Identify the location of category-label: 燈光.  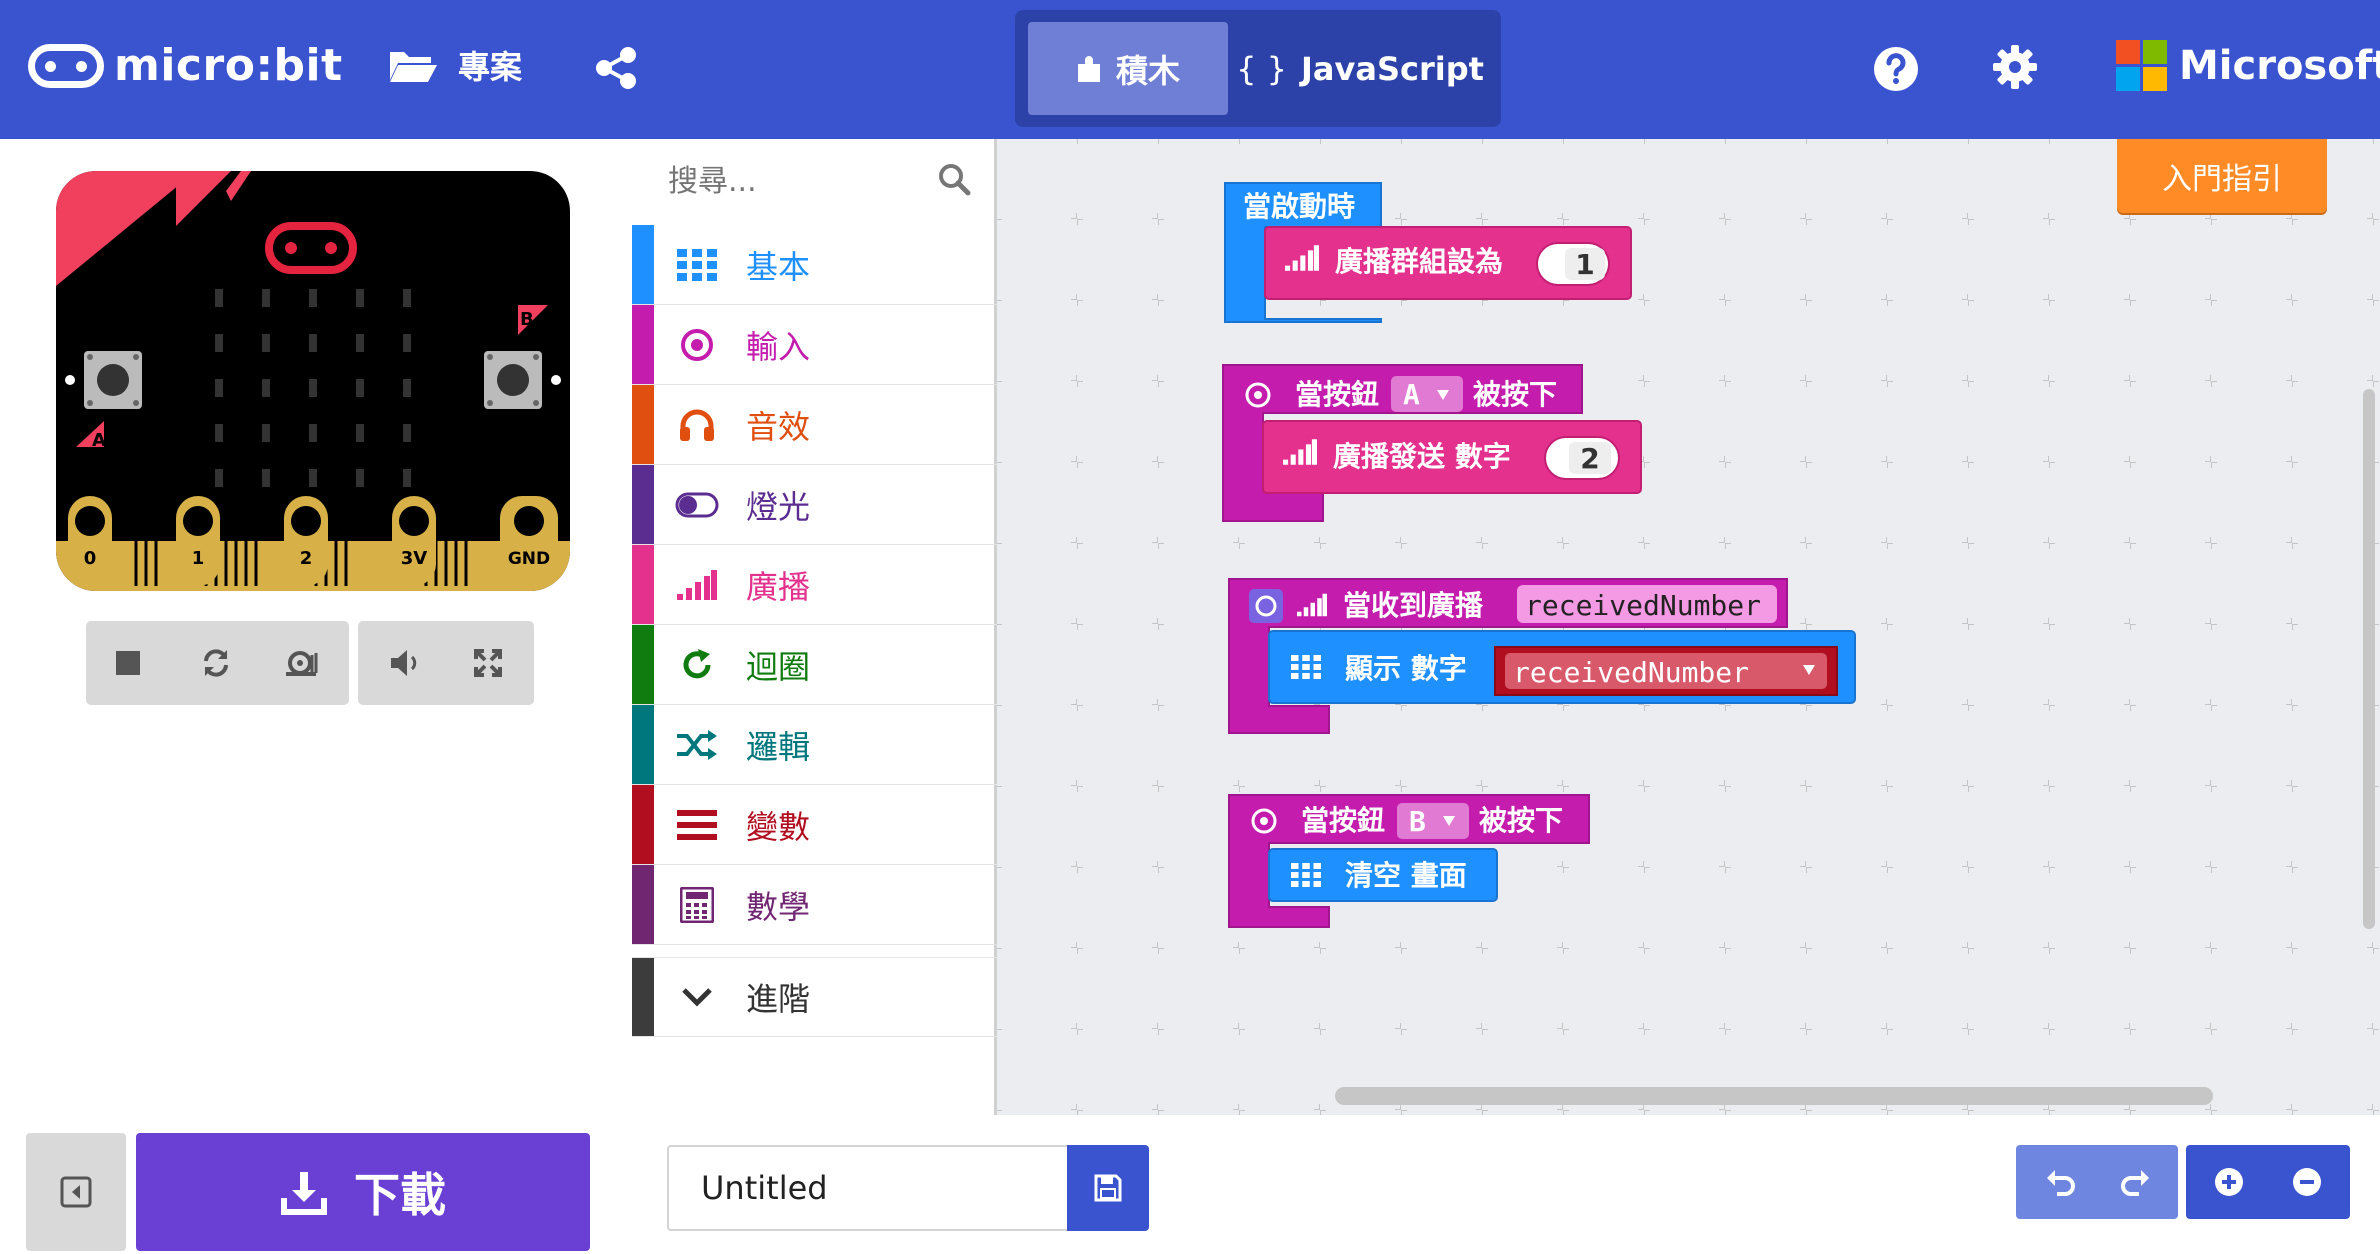
(778, 506).